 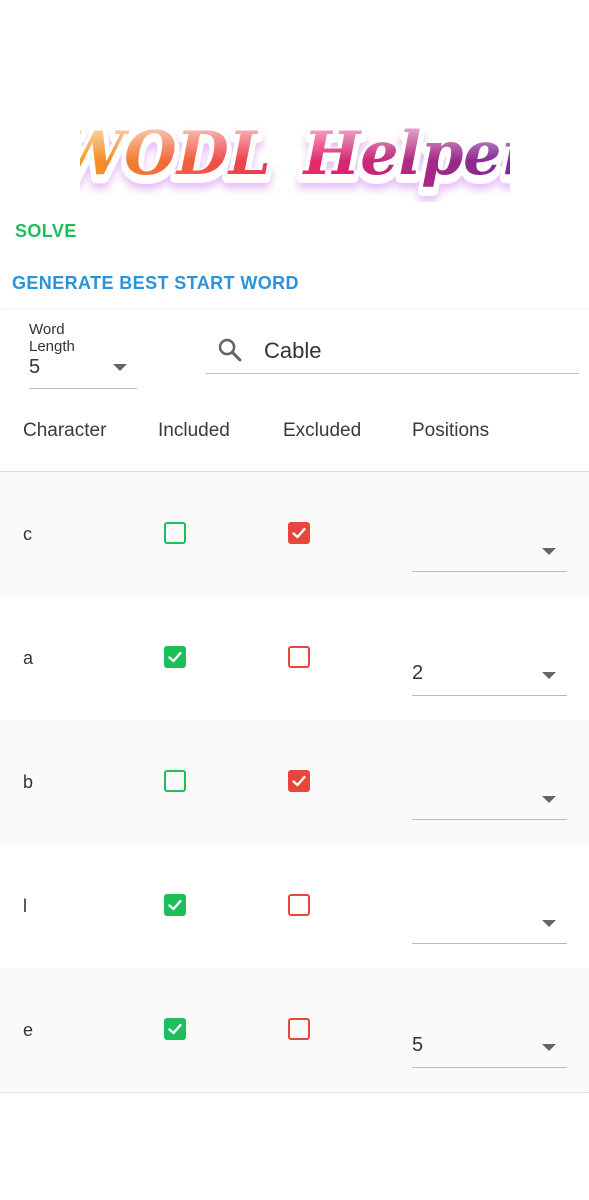 I want to click on solve-button: SOLVE, so click(x=46, y=231).